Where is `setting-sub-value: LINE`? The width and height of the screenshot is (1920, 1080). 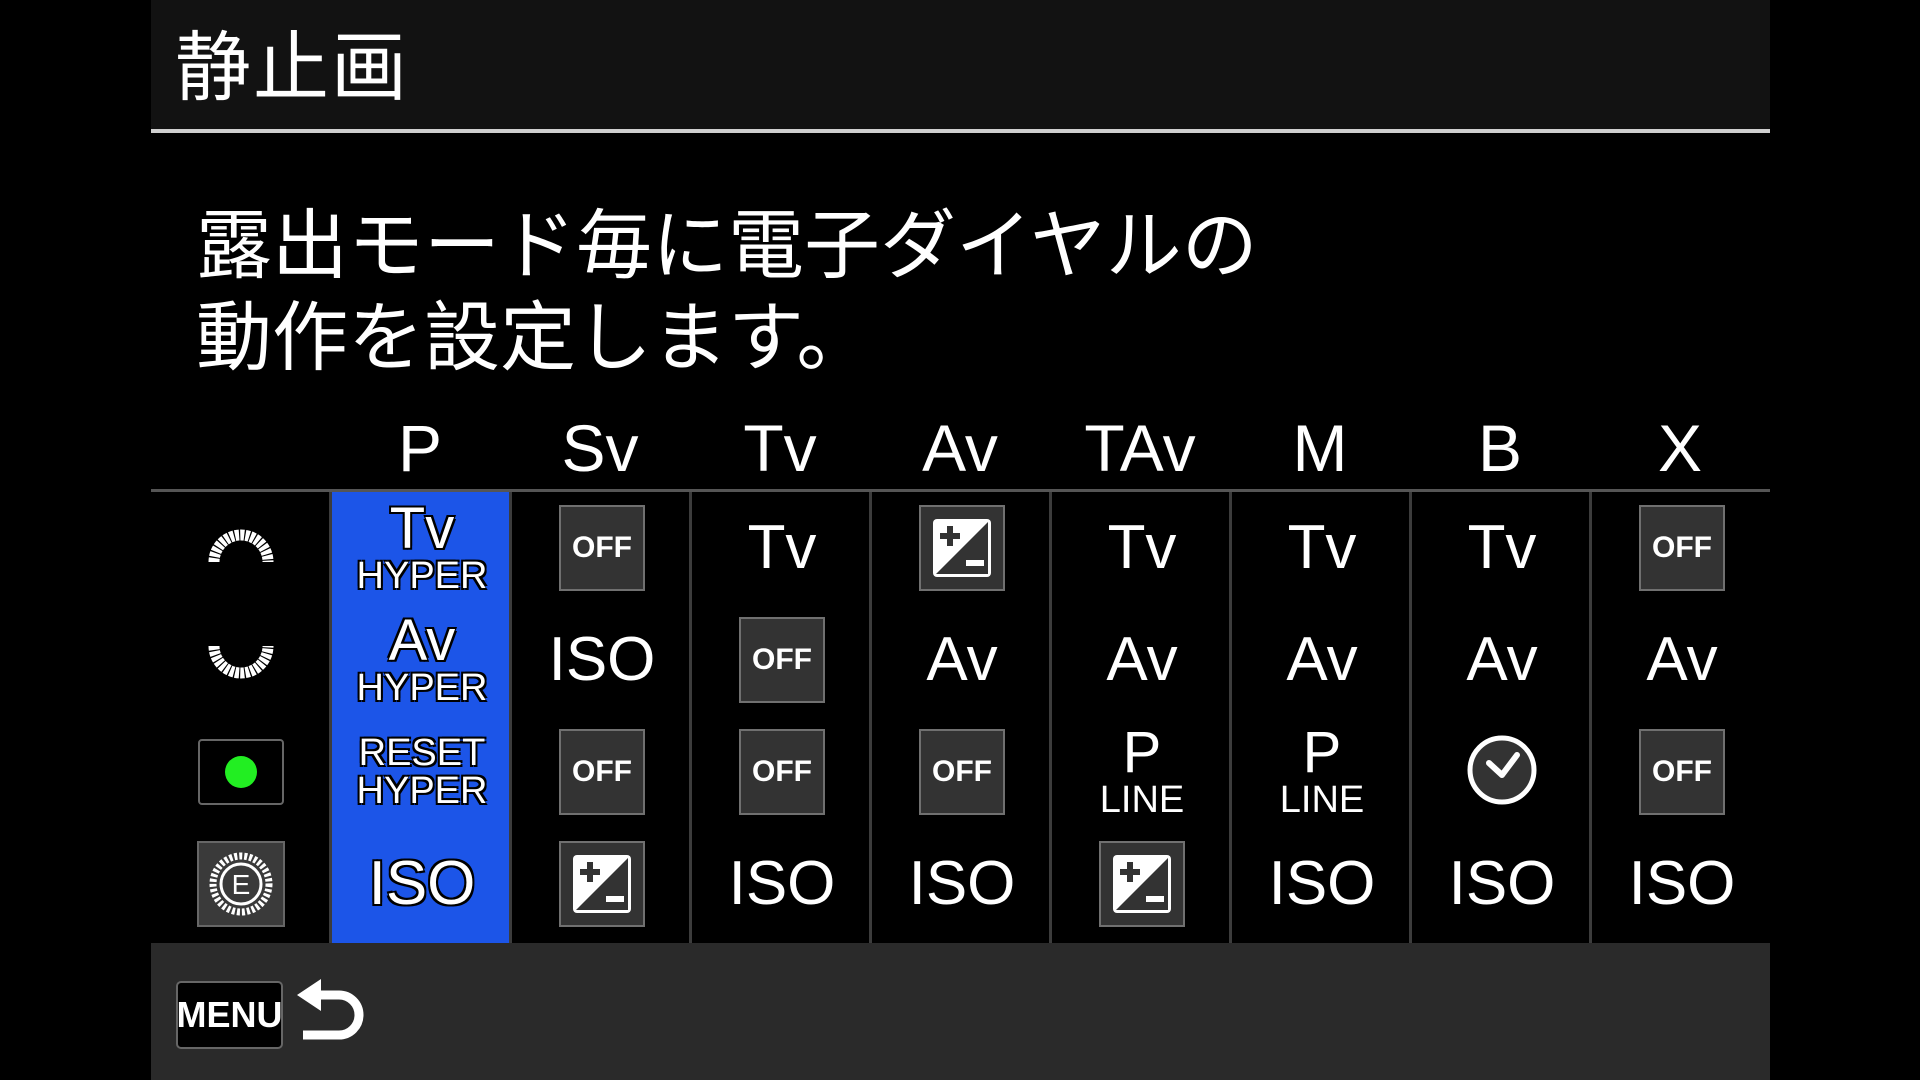 setting-sub-value: LINE is located at coordinates (1322, 800).